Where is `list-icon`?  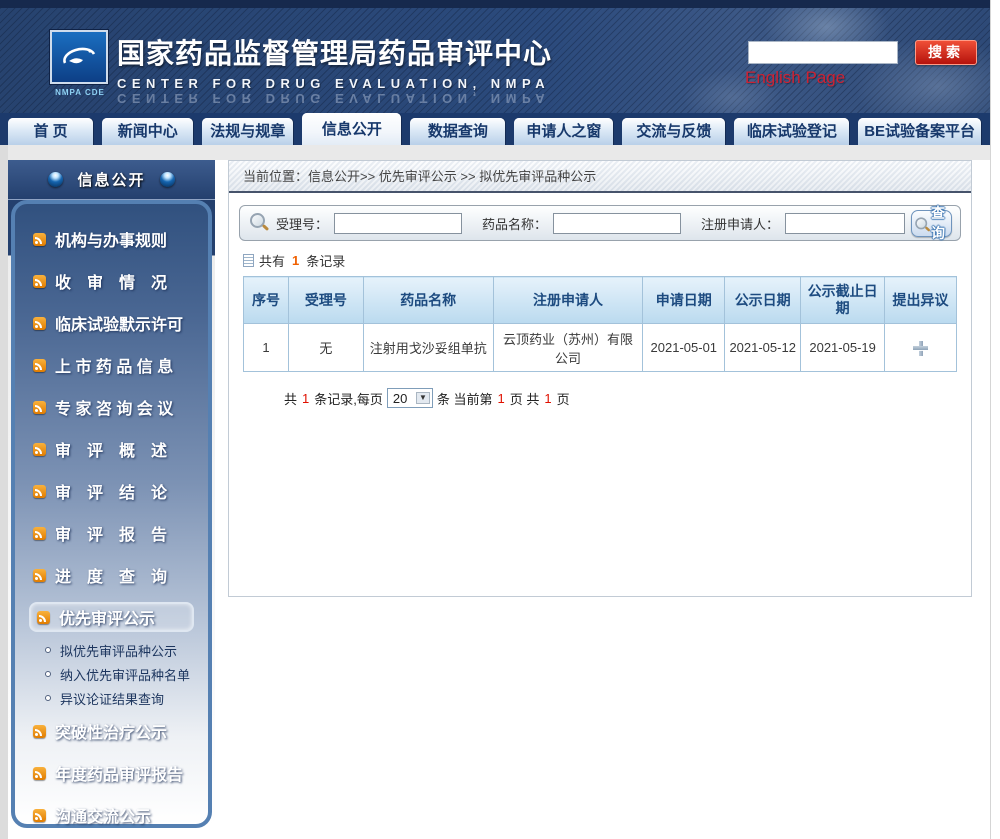 list-icon is located at coordinates (248, 260).